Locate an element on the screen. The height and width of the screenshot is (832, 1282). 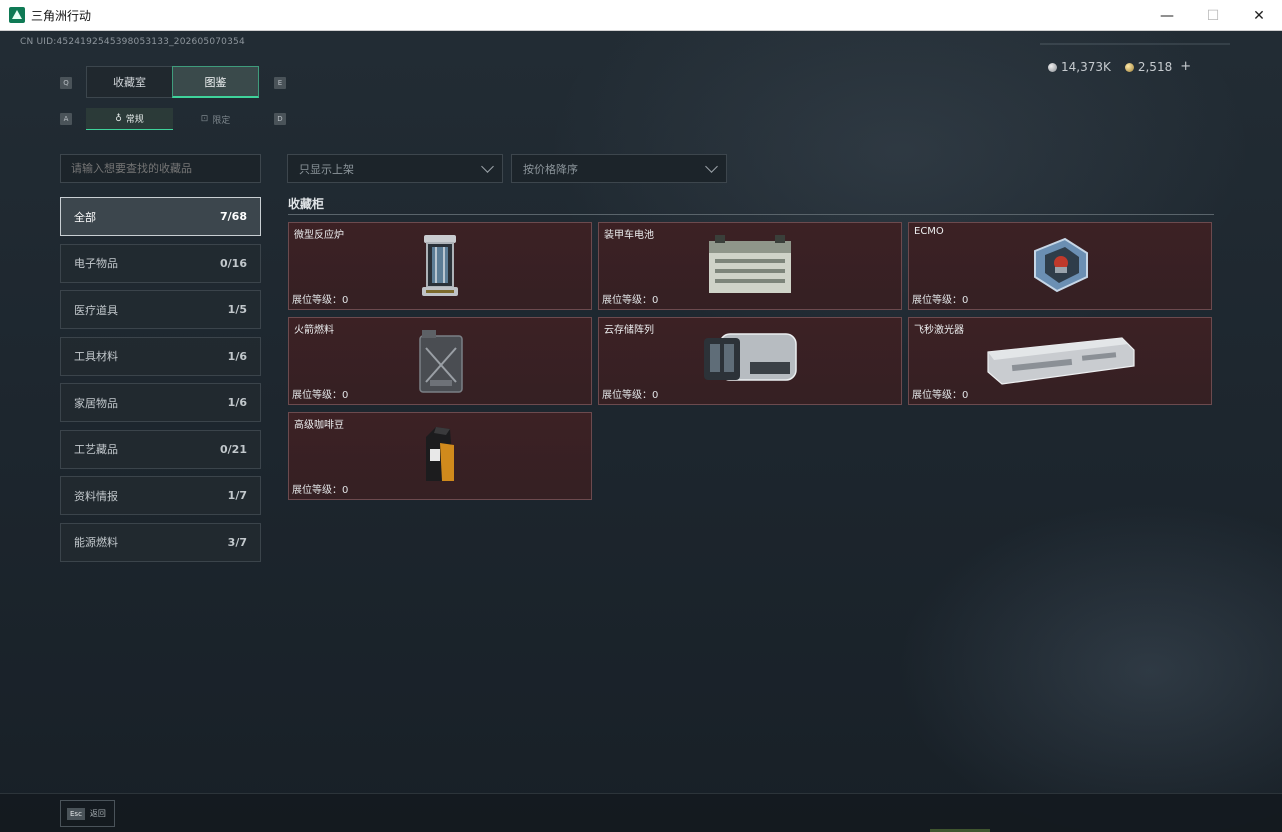
shelf-filter-dropdown: 只显示上架 is located at coordinates (395, 168).